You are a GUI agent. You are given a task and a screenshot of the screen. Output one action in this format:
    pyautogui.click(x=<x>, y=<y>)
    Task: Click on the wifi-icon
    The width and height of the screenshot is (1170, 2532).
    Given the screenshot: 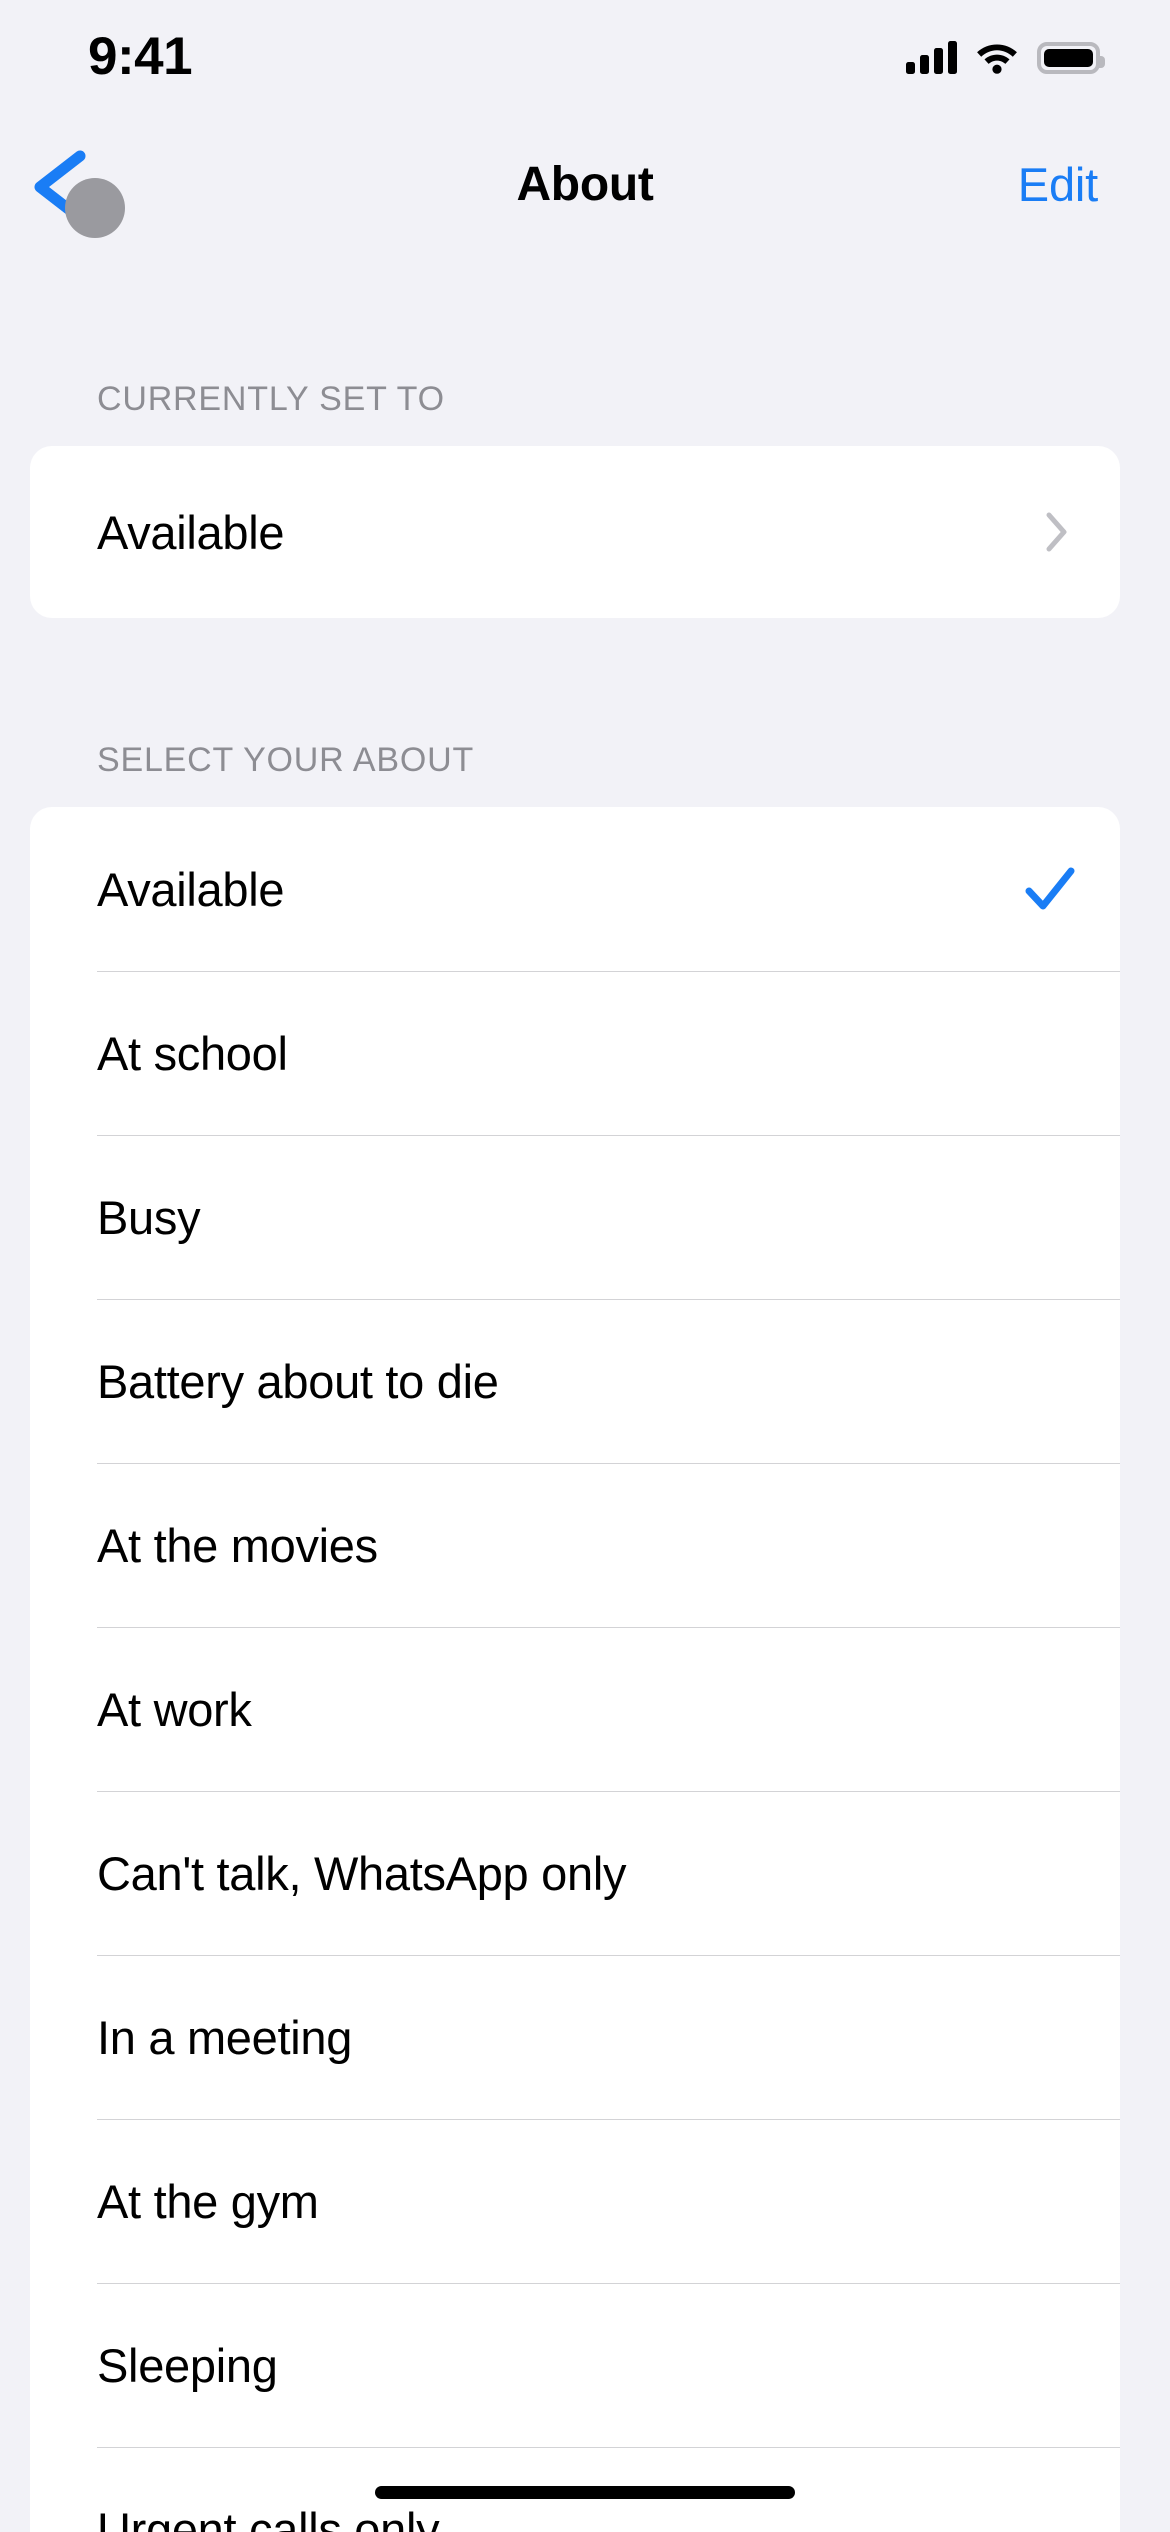 What is the action you would take?
    pyautogui.click(x=997, y=59)
    